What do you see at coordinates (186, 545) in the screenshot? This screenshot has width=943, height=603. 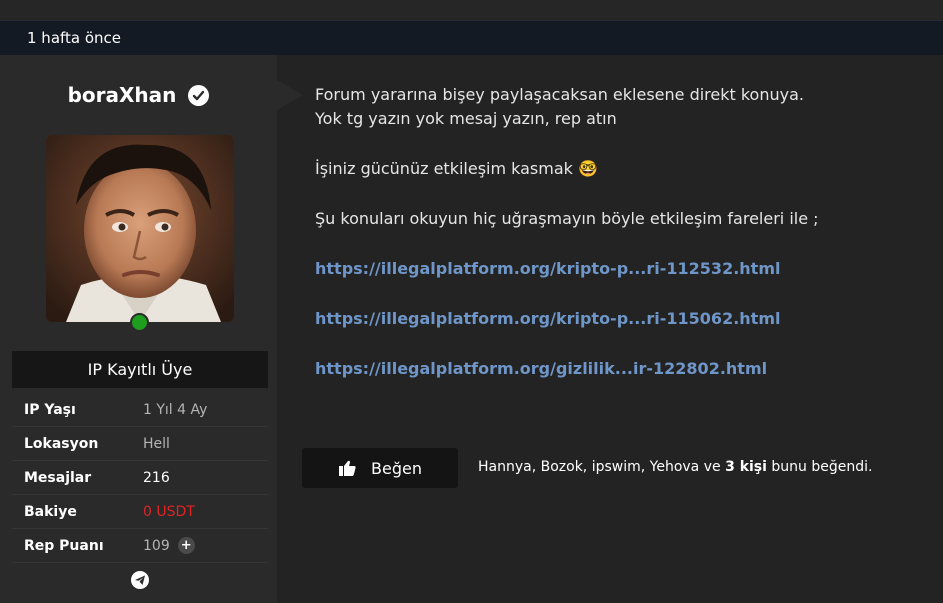 I see `rep-plus-button: +` at bounding box center [186, 545].